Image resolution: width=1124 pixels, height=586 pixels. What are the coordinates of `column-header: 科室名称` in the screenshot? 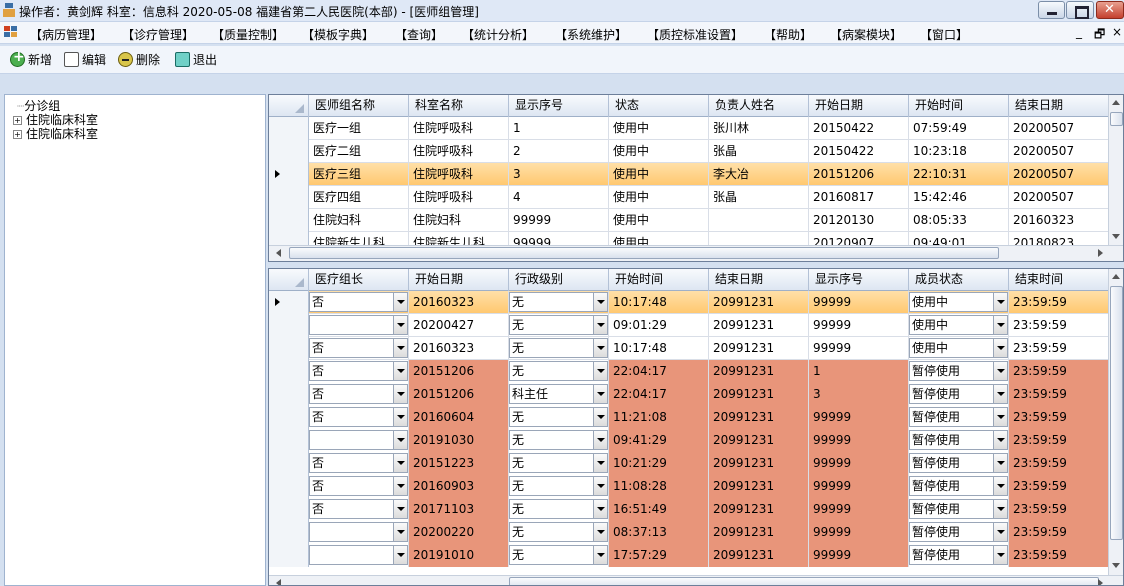 It's located at (459, 106).